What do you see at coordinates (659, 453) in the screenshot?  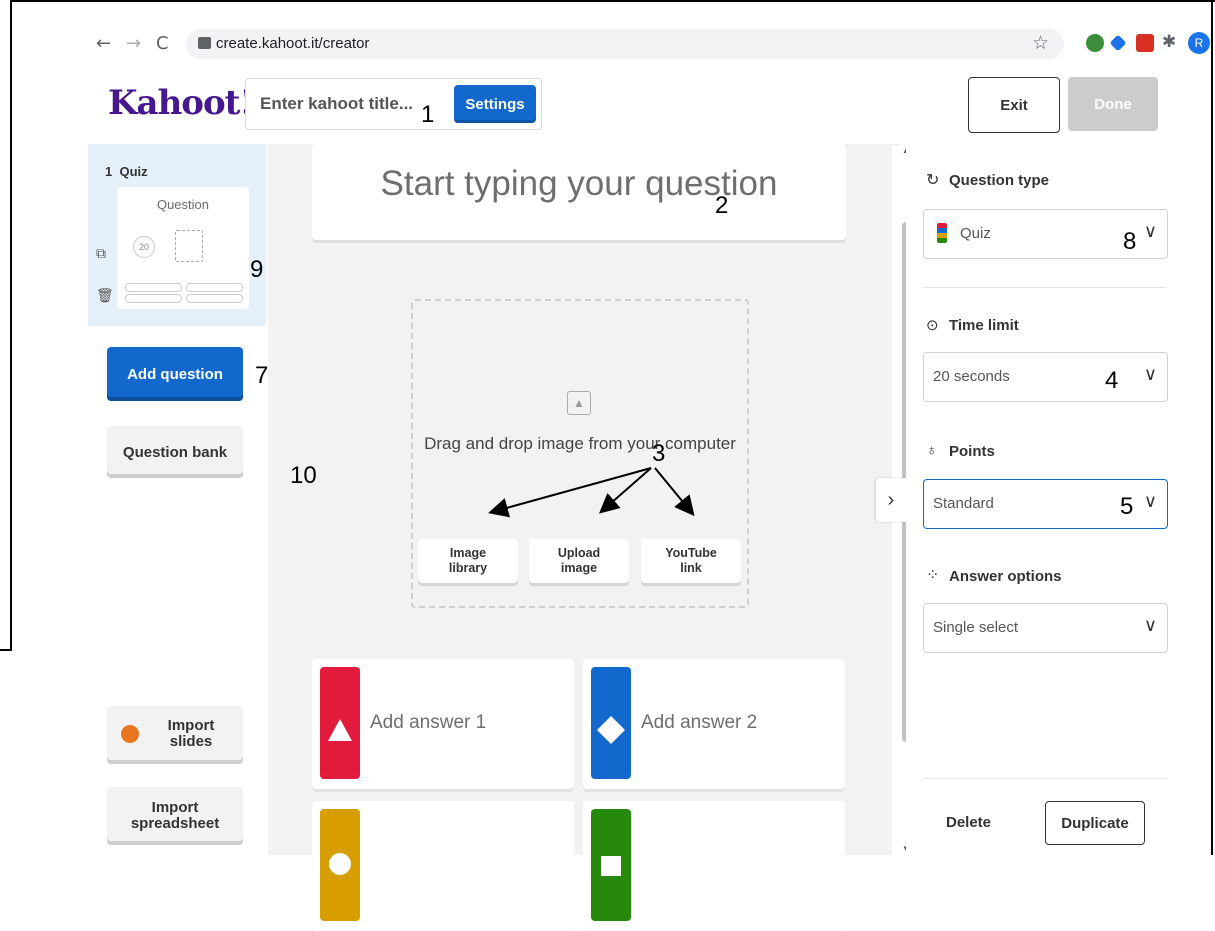 I see `annotation-label: 3` at bounding box center [659, 453].